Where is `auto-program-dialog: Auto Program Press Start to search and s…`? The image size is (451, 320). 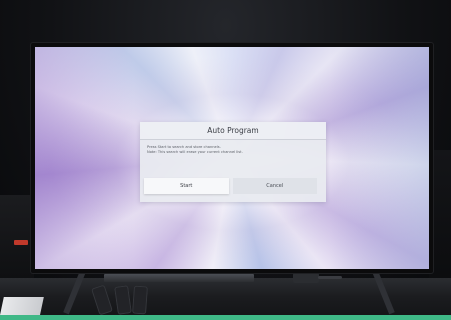 auto-program-dialog: Auto Program Press Start to search and s… is located at coordinates (233, 162).